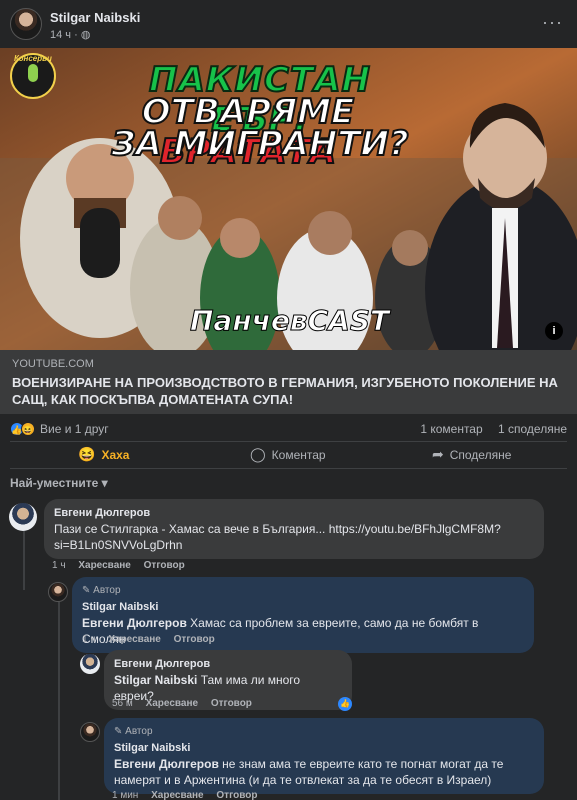 The width and height of the screenshot is (577, 800). I want to click on info-icon: i, so click(554, 331).